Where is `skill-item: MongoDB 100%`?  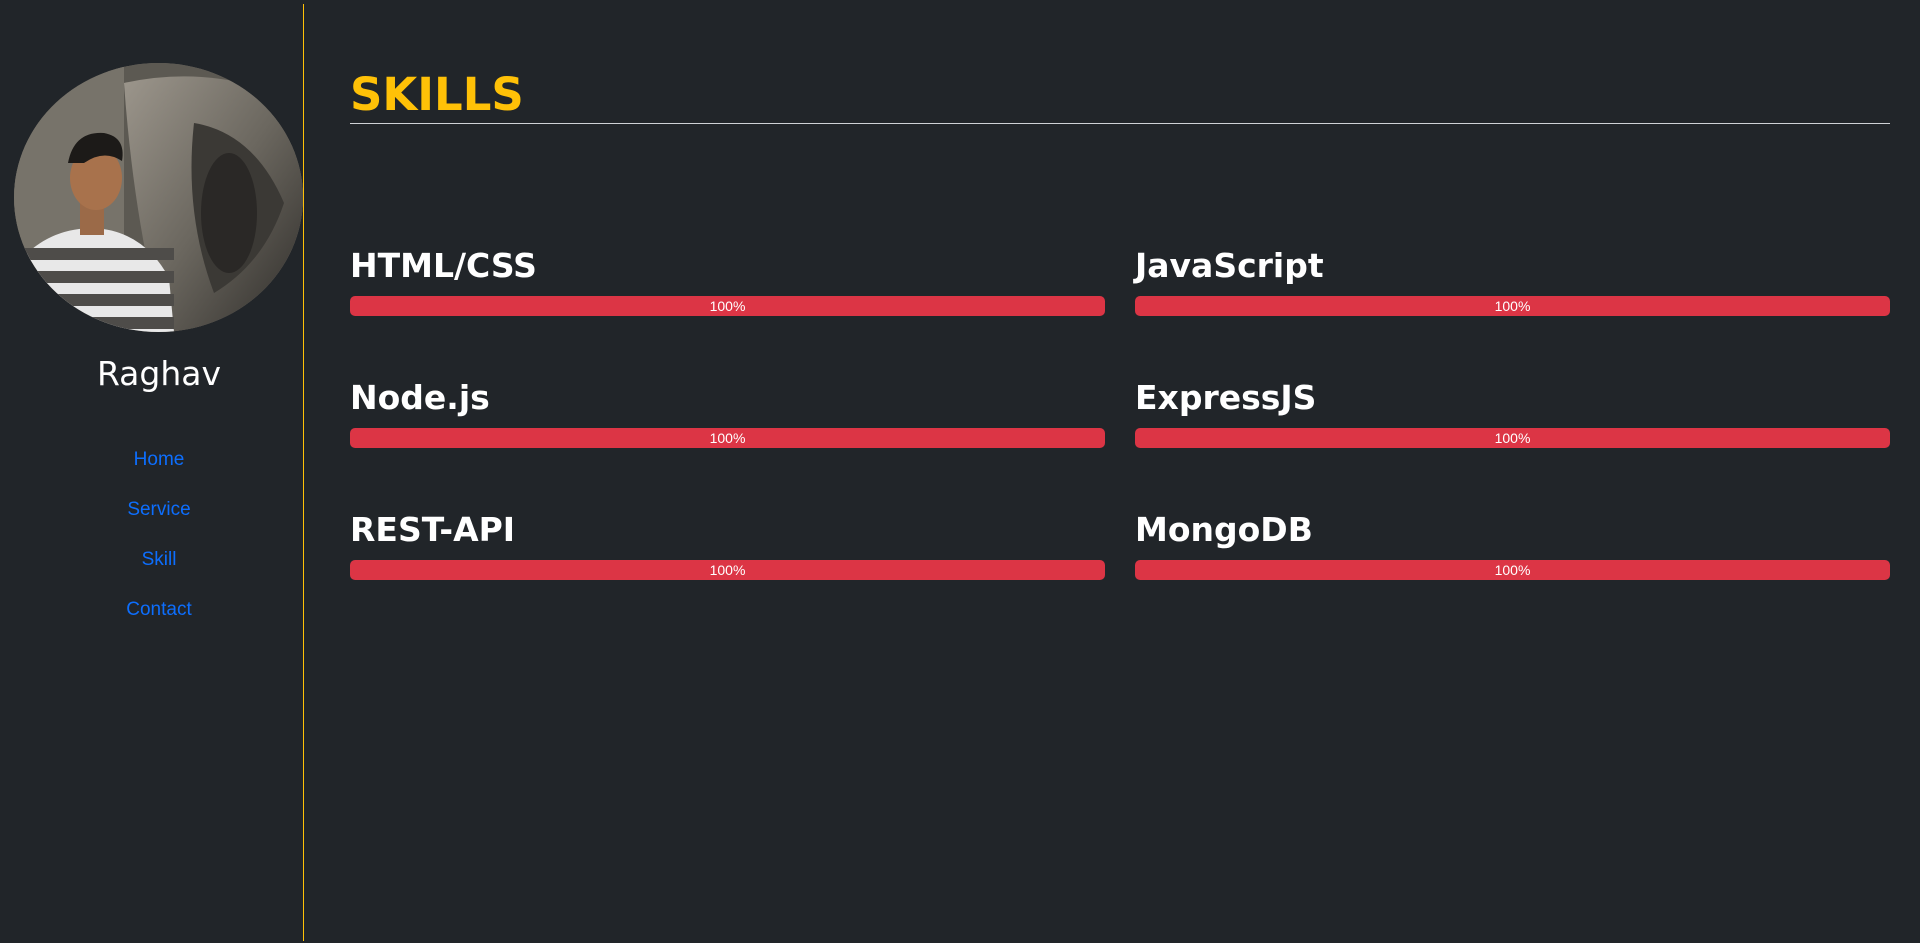 skill-item: MongoDB 100% is located at coordinates (1512, 574).